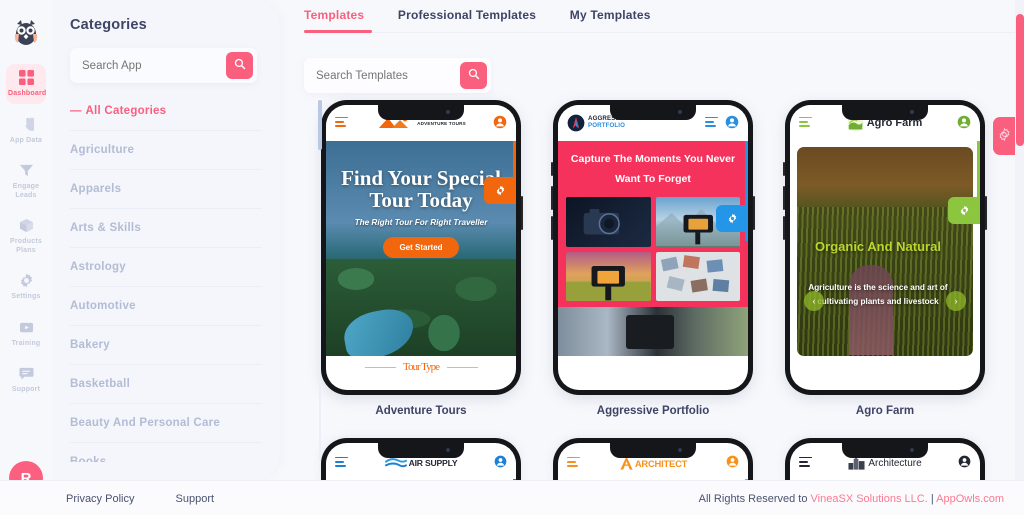 The height and width of the screenshot is (515, 1024). I want to click on footer-link-privacy-policy: Privacy Policy, so click(100, 499).